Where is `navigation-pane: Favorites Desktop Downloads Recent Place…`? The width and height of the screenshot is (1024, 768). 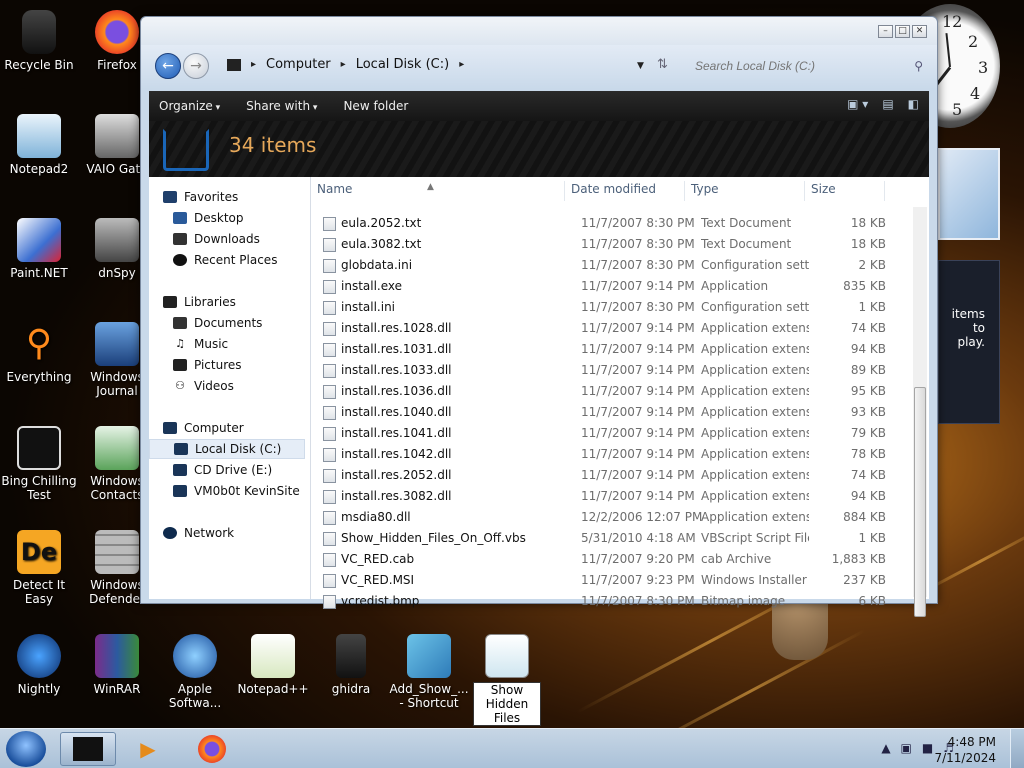 navigation-pane: Favorites Desktop Downloads Recent Place… is located at coordinates (230, 388).